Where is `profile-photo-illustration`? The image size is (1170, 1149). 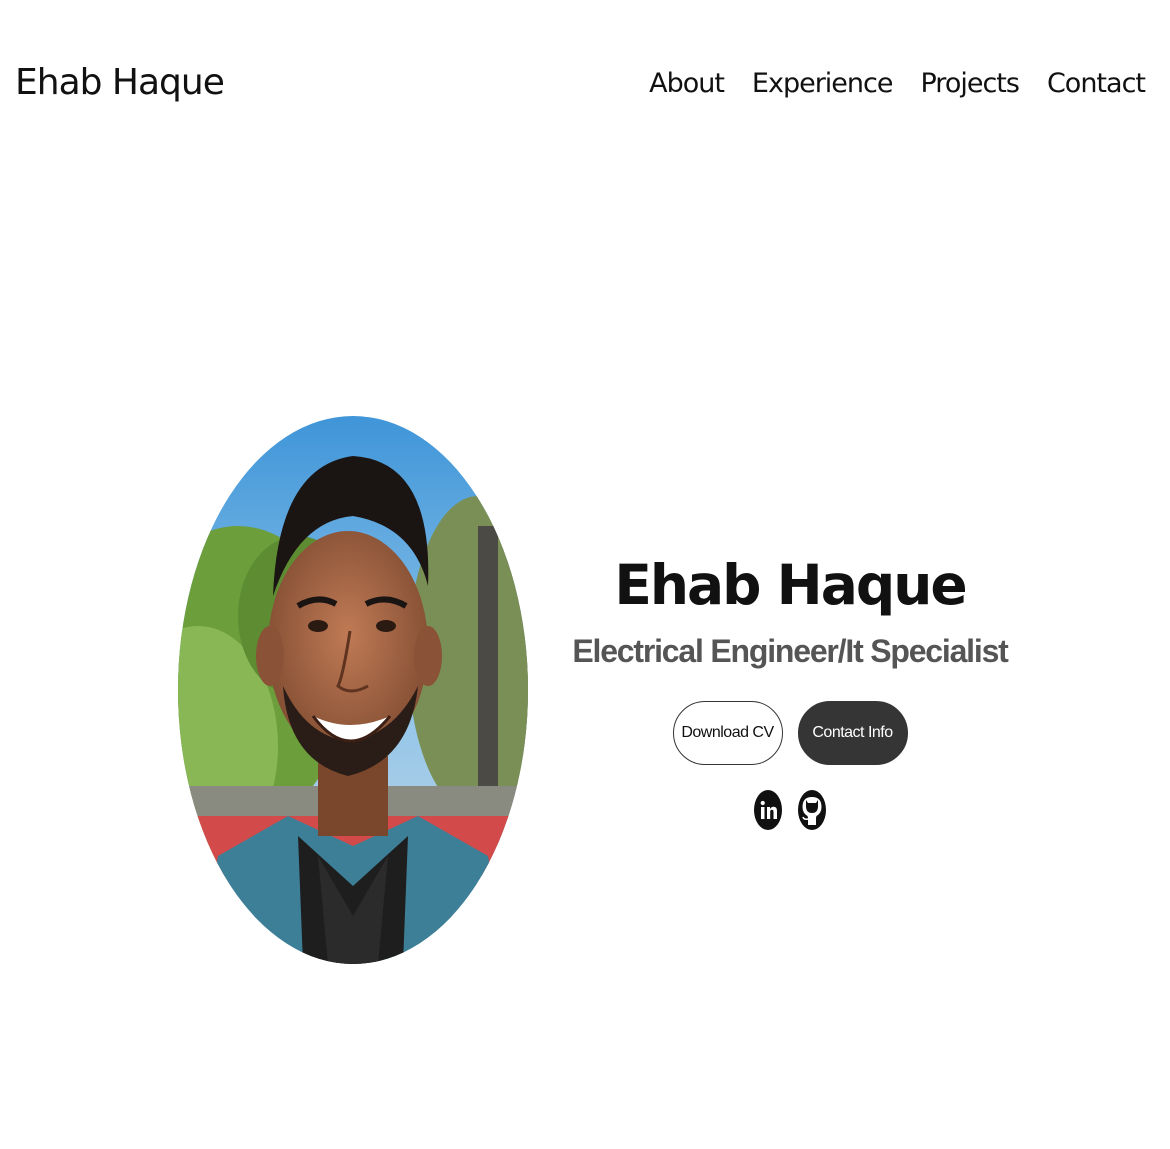 profile-photo-illustration is located at coordinates (353, 690).